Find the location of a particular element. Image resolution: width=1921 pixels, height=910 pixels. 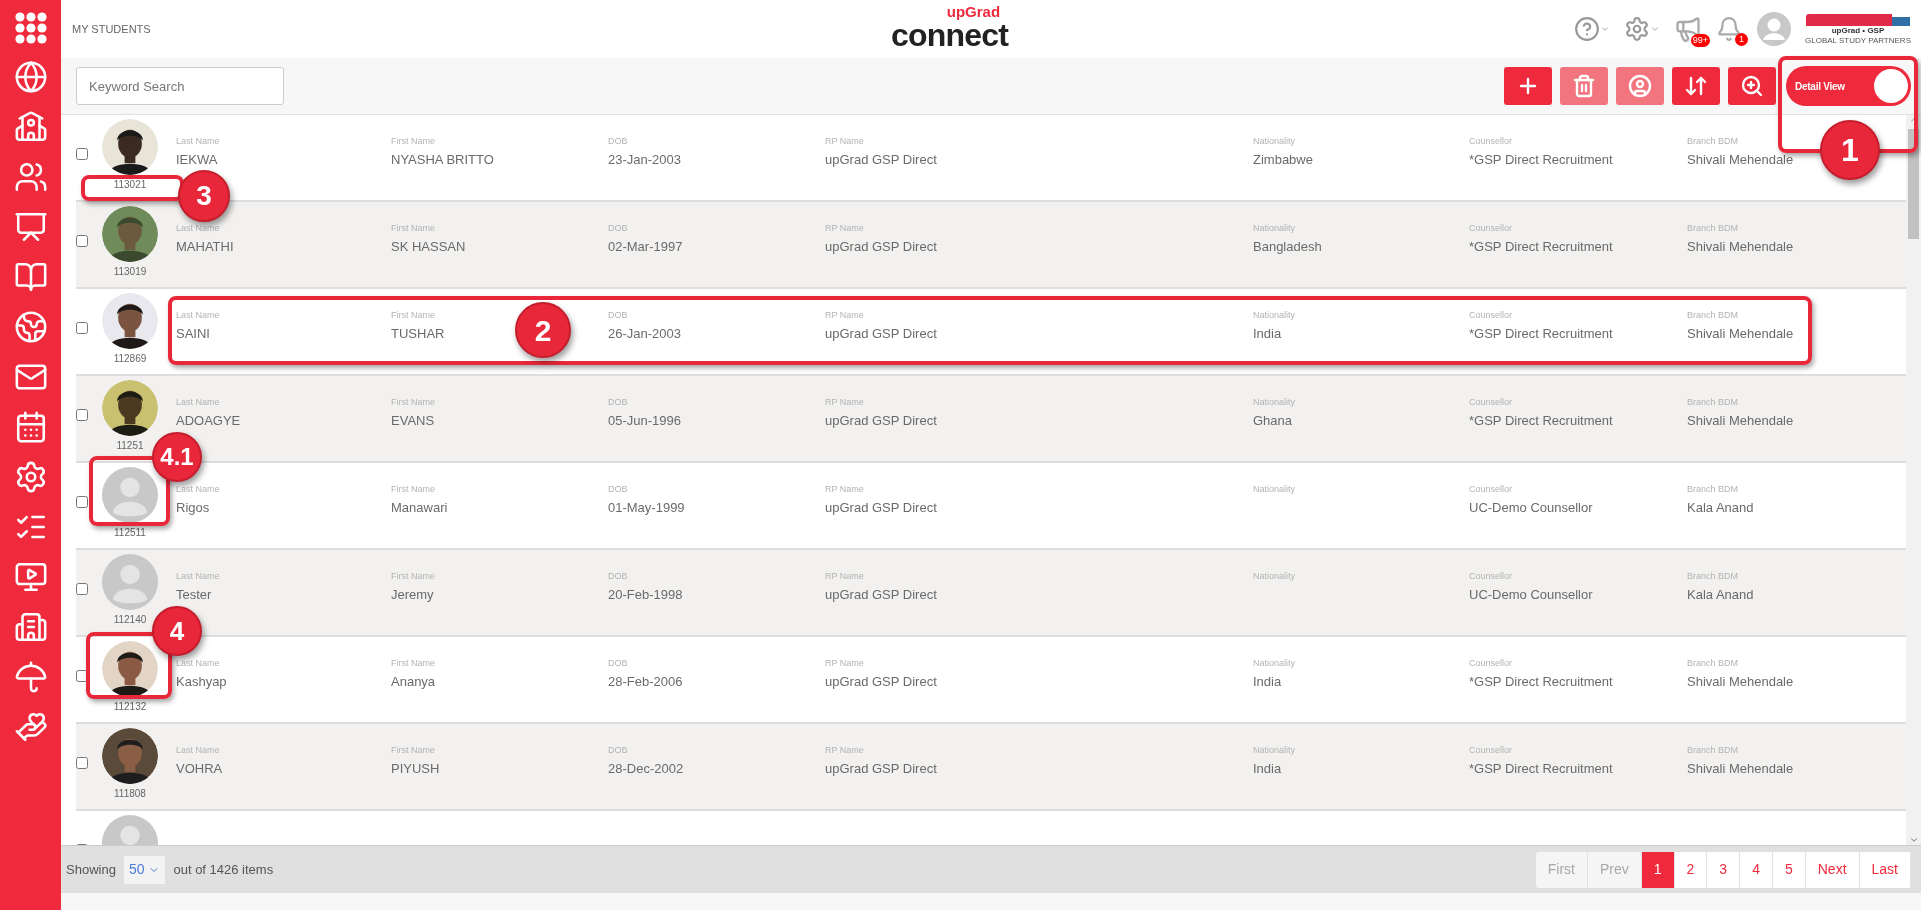

field-value: SAINI is located at coordinates (193, 334).